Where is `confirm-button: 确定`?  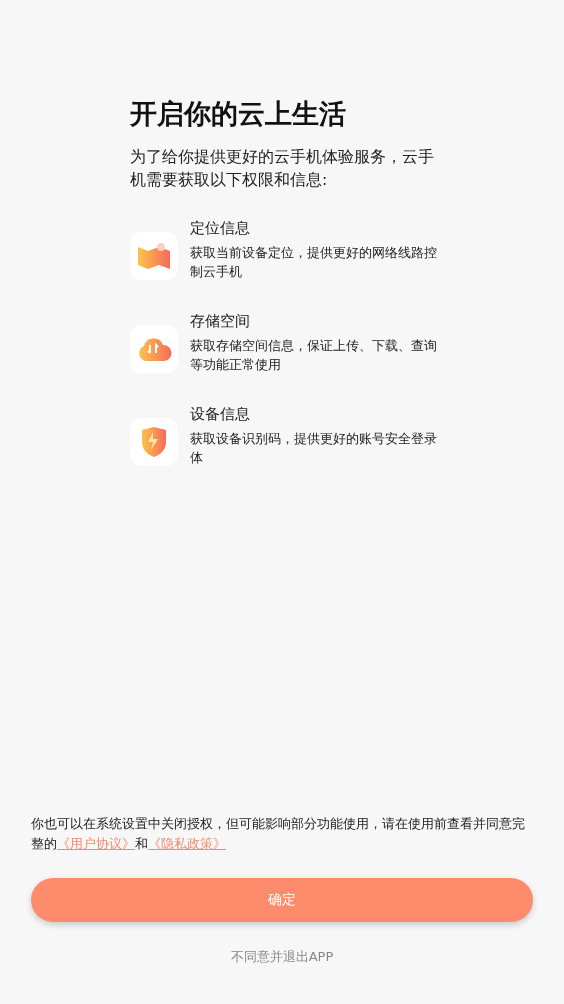
confirm-button: 确定 is located at coordinates (282, 900).